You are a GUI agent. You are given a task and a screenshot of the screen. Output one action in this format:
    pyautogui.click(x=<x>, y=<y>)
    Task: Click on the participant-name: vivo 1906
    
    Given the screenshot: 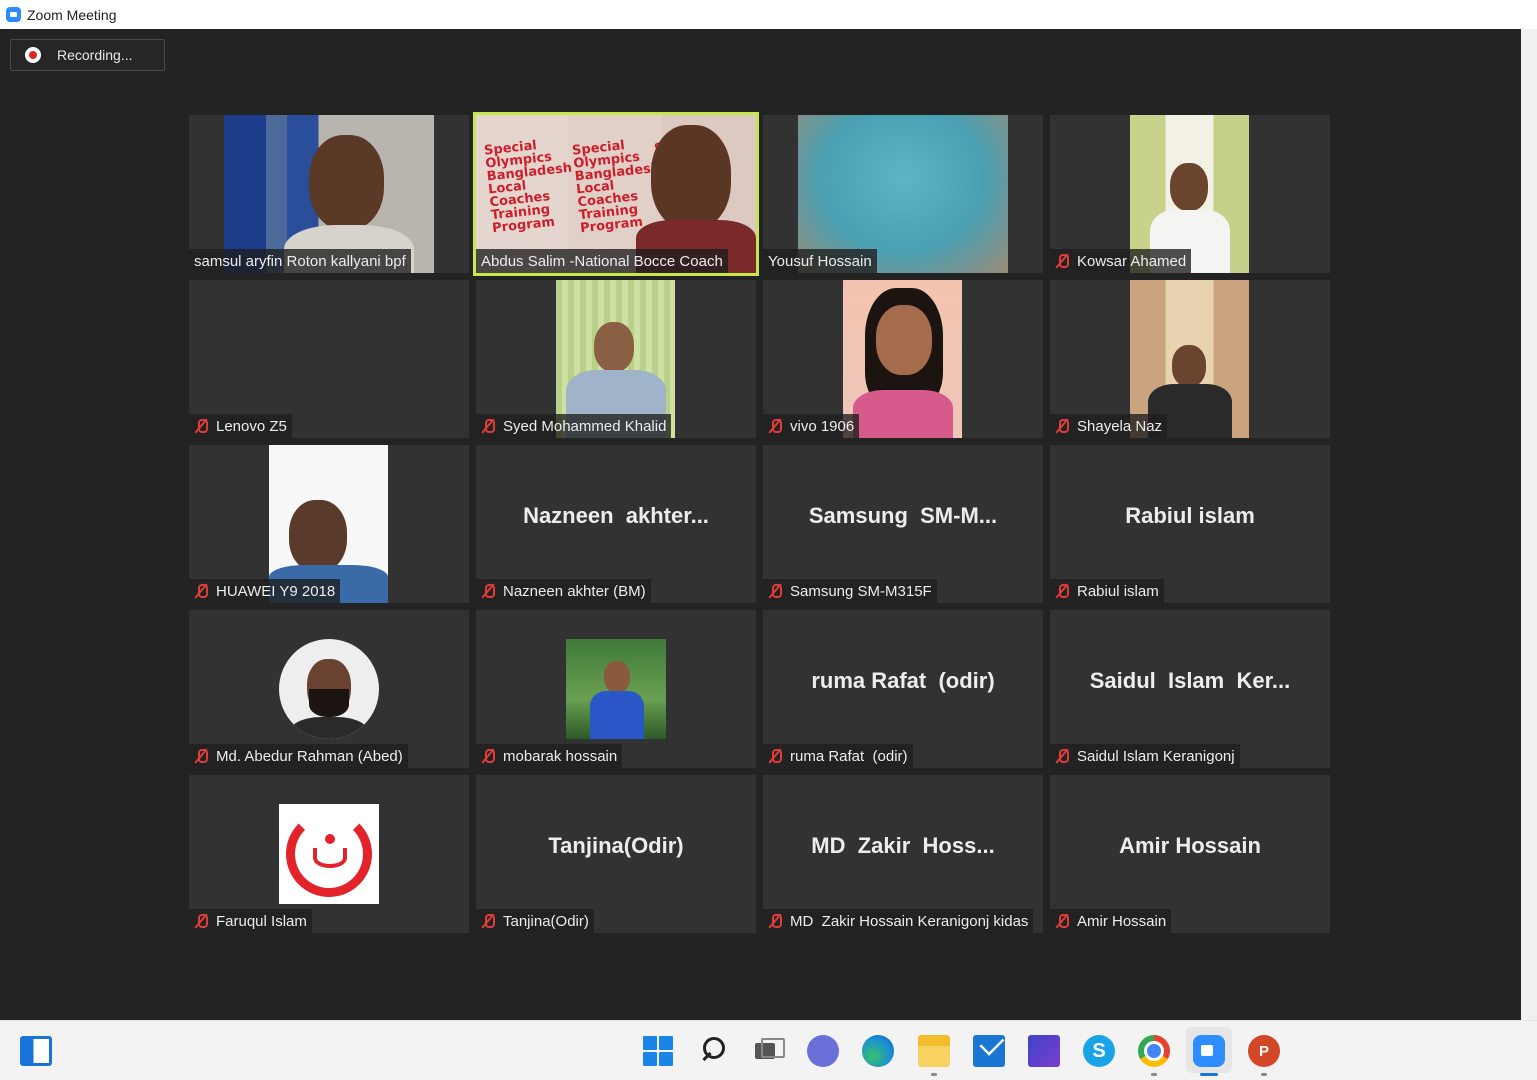 What is the action you would take?
    pyautogui.click(x=822, y=426)
    